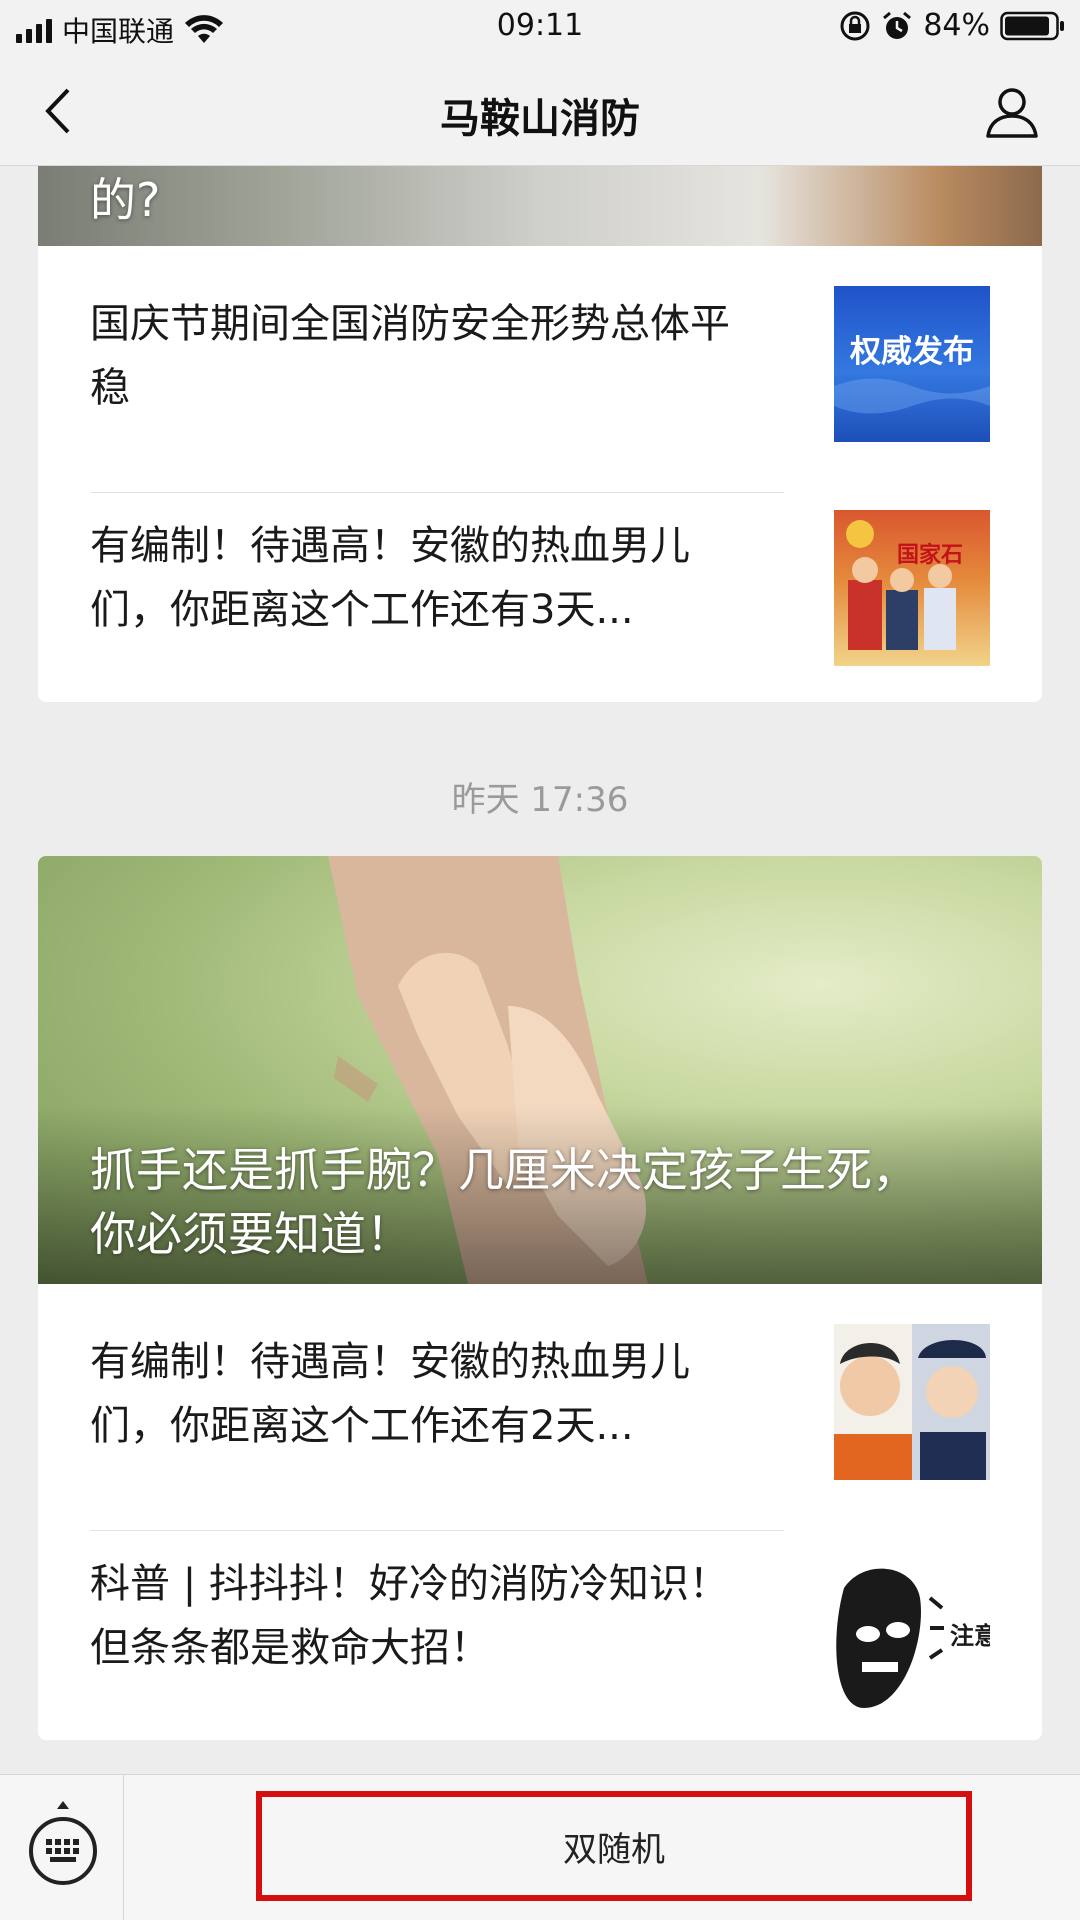  I want to click on battery-percent: 84%, so click(956, 25).